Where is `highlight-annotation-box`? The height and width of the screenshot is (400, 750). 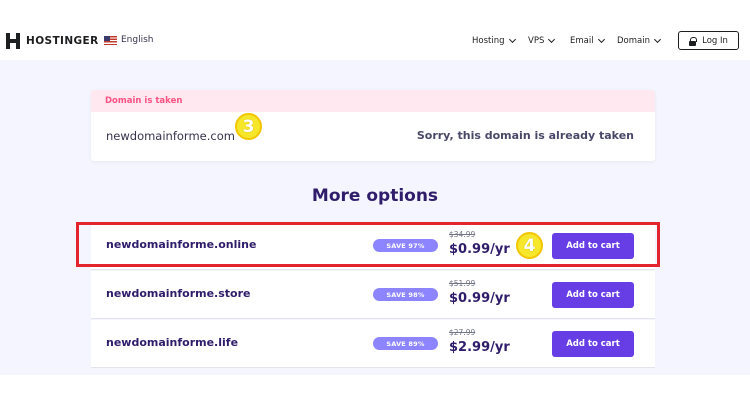
highlight-annotation-box is located at coordinates (368, 244).